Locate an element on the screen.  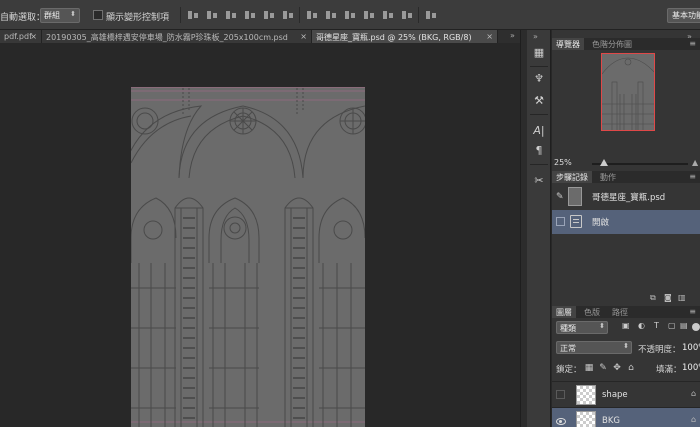
collapsed-panel-strip is located at coordinates (523, 228).